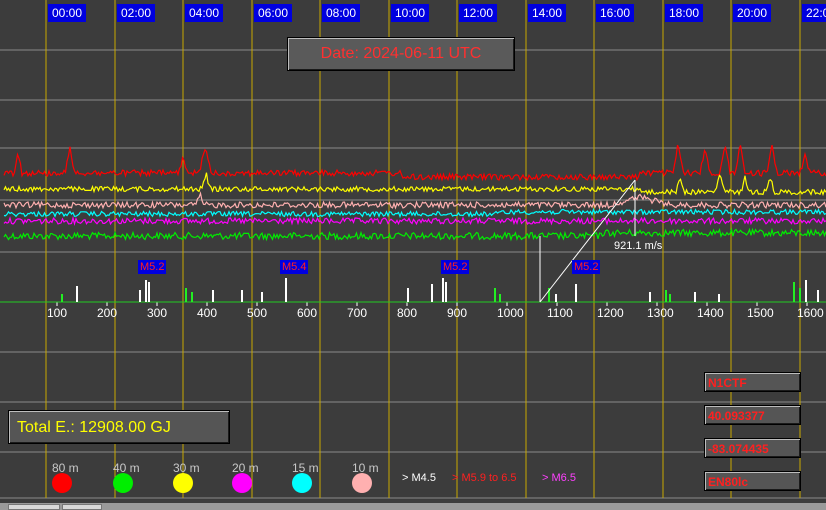  What do you see at coordinates (814, 13) in the screenshot?
I see `time-label: 22:0` at bounding box center [814, 13].